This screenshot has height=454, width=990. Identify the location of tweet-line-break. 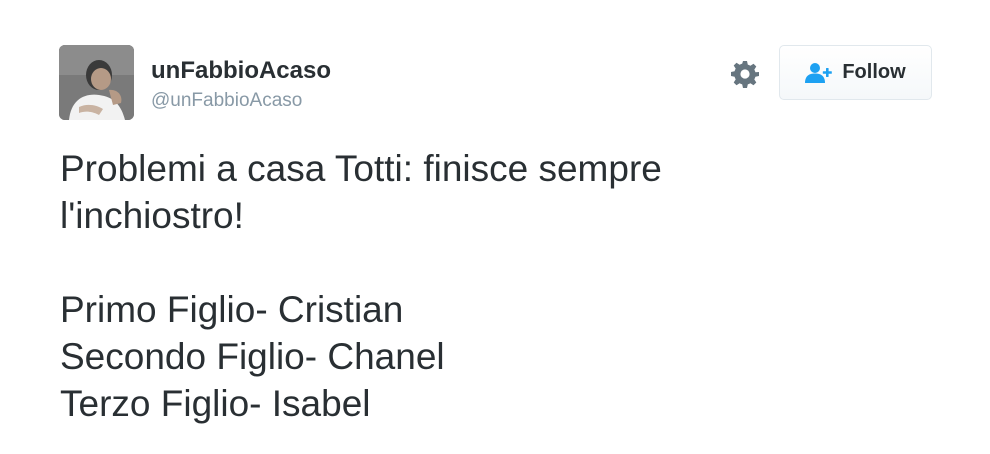
(500, 262).